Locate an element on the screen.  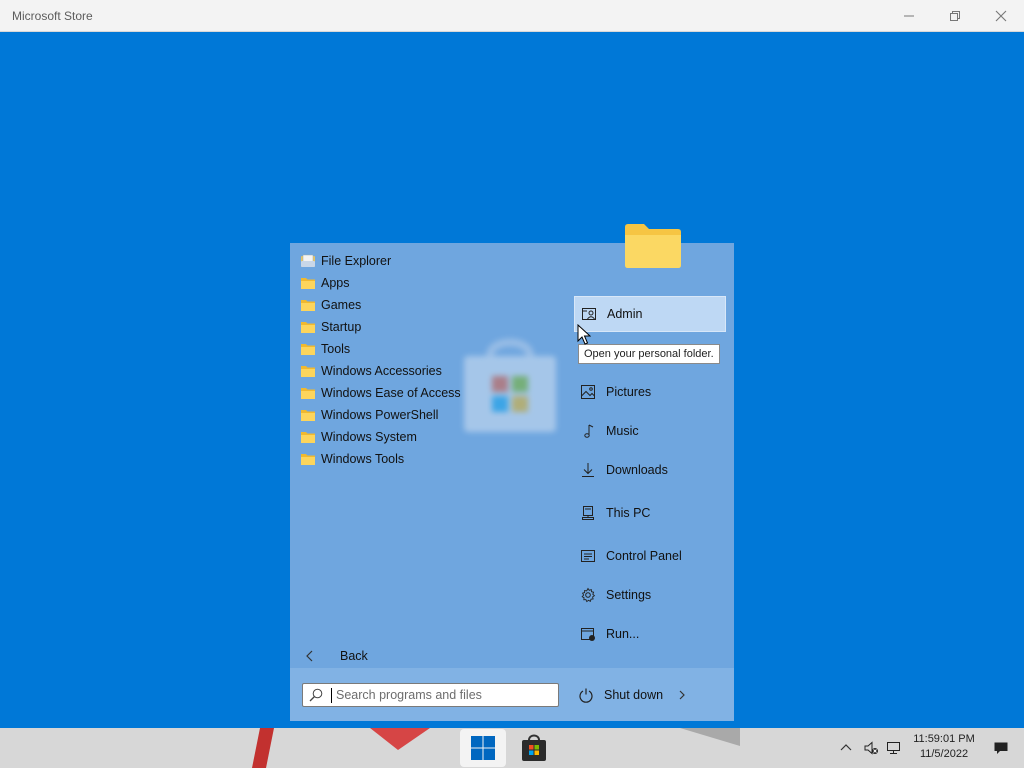
close-icon is located at coordinates (1001, 16).